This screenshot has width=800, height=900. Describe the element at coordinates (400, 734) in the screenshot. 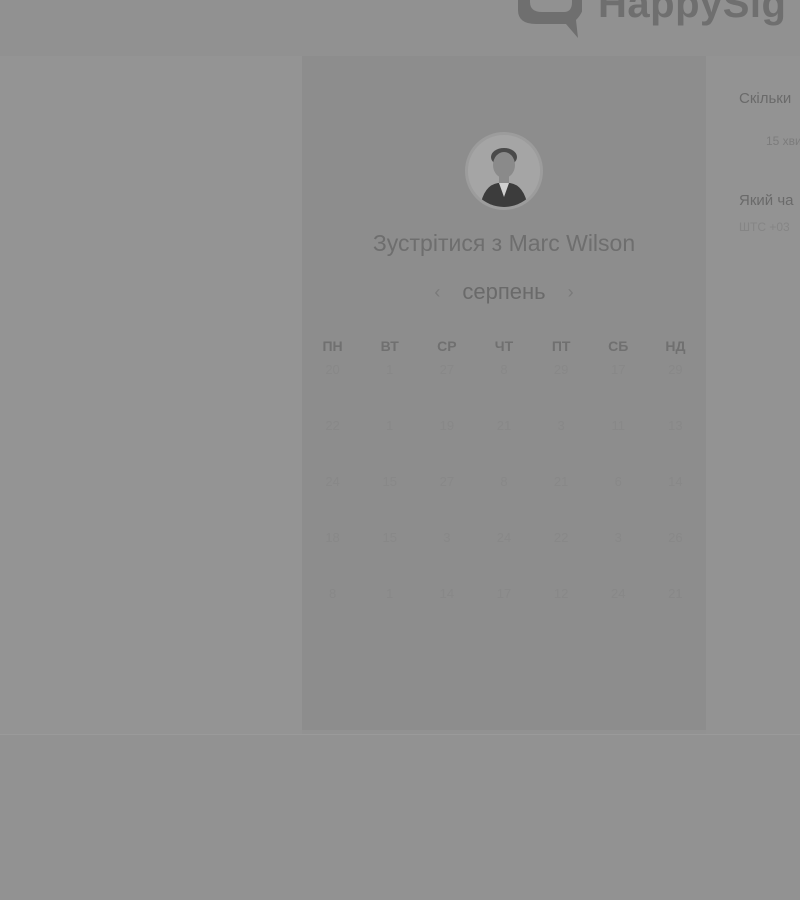

I see `divider` at that location.